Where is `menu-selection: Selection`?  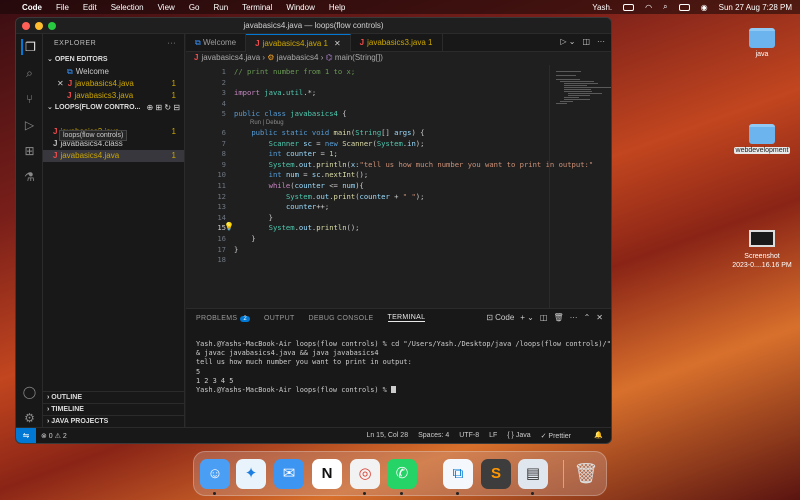
menu-selection: Selection is located at coordinates (127, 7).